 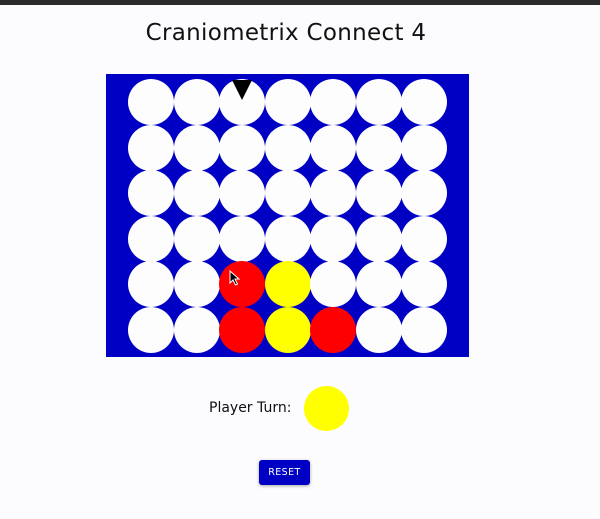 What do you see at coordinates (424, 147) in the screenshot?
I see `board-cell-r2-c7` at bounding box center [424, 147].